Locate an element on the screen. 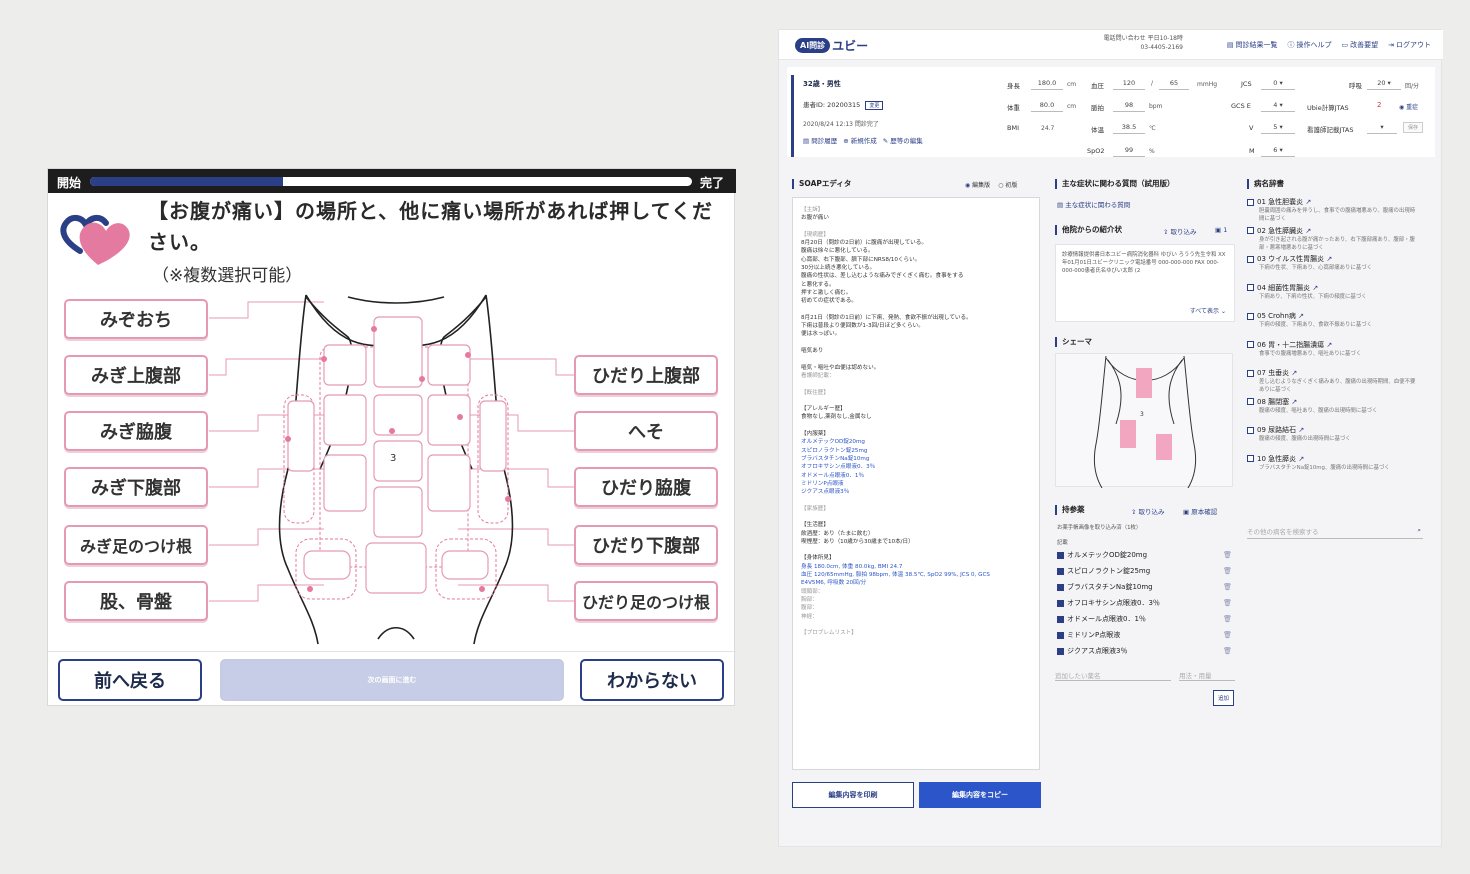 The image size is (1470, 874). meds-photo-button: ▣ 原本確認 is located at coordinates (1200, 511).